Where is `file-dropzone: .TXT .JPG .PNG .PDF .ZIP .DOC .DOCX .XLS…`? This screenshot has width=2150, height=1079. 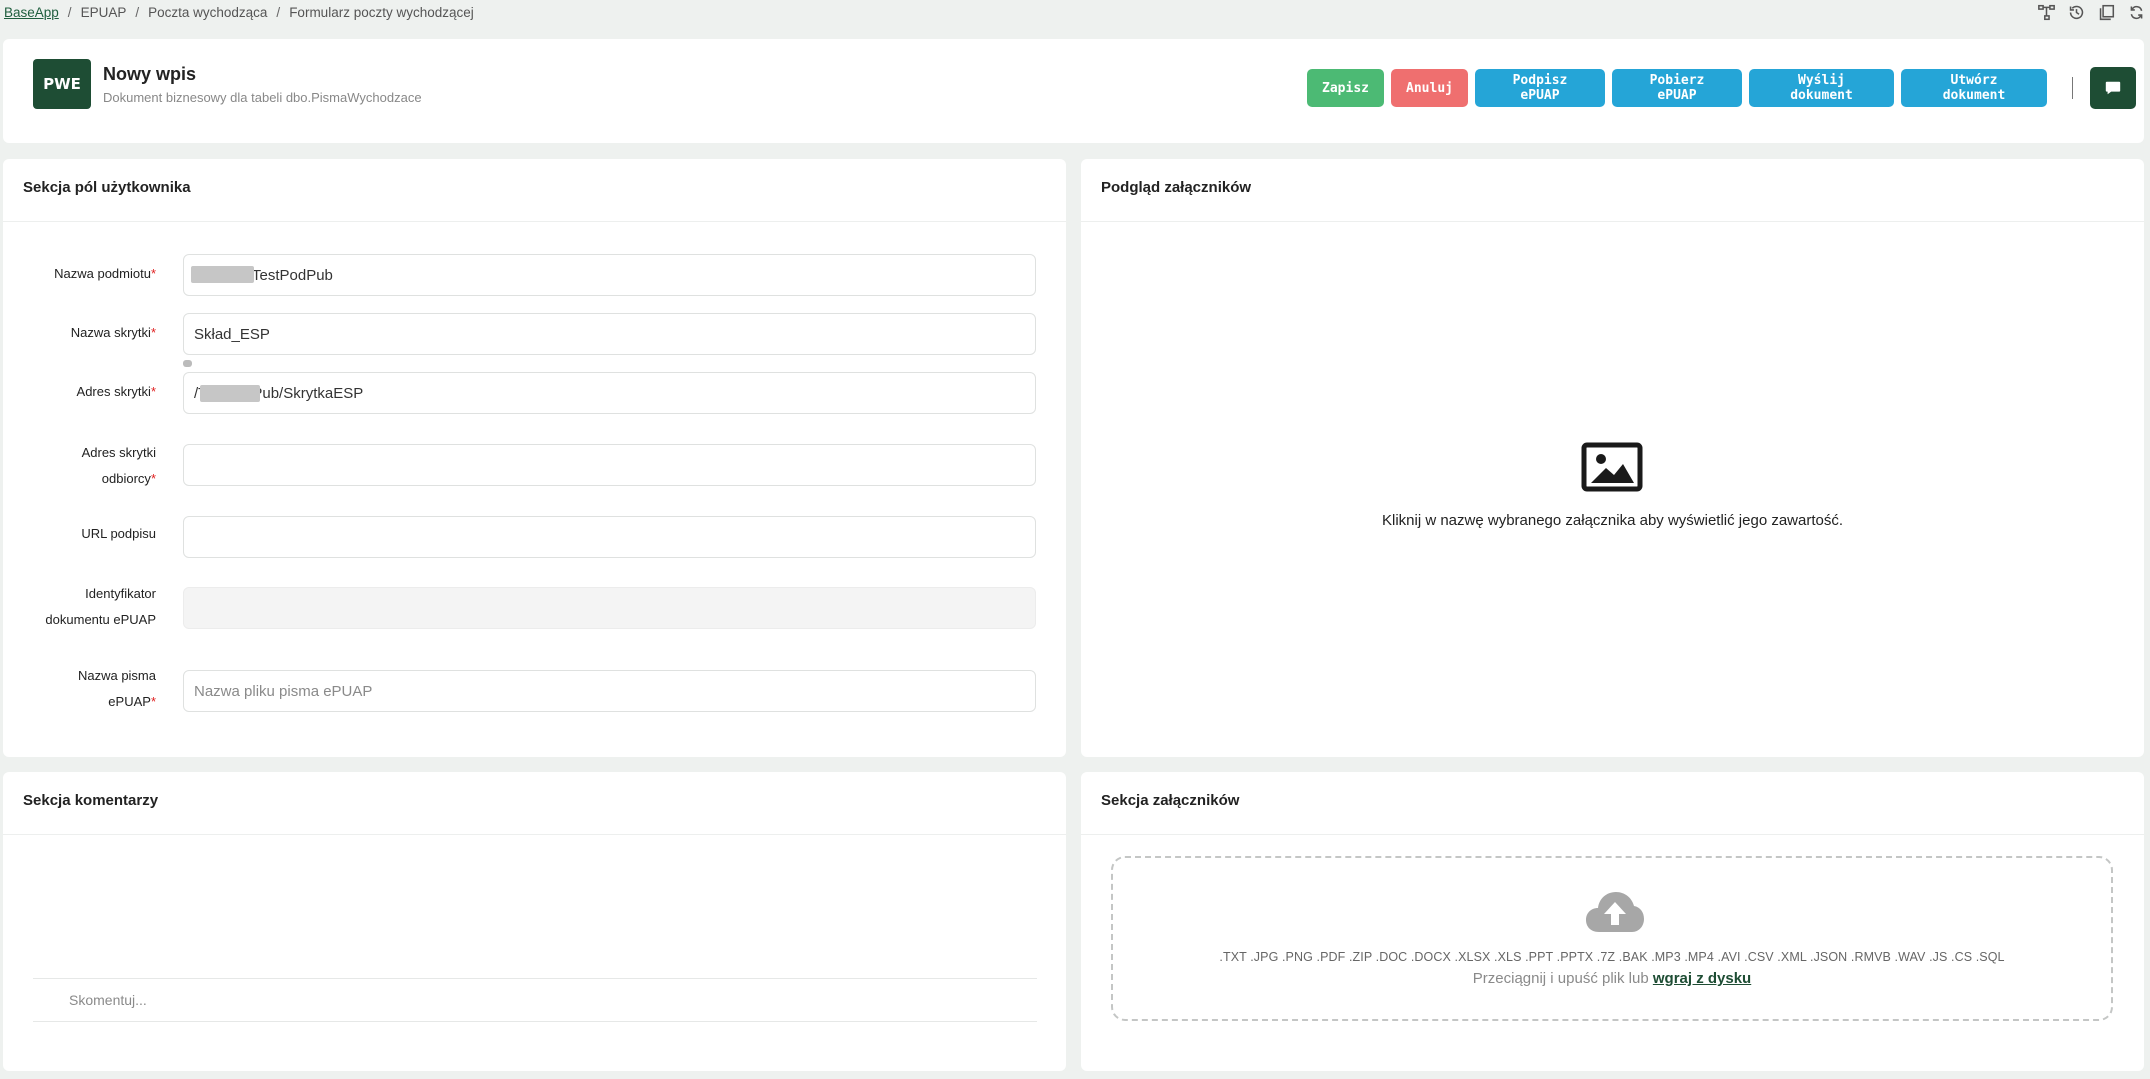 file-dropzone: .TXT .JPG .PNG .PDF .ZIP .DOC .DOCX .XLS… is located at coordinates (1612, 938).